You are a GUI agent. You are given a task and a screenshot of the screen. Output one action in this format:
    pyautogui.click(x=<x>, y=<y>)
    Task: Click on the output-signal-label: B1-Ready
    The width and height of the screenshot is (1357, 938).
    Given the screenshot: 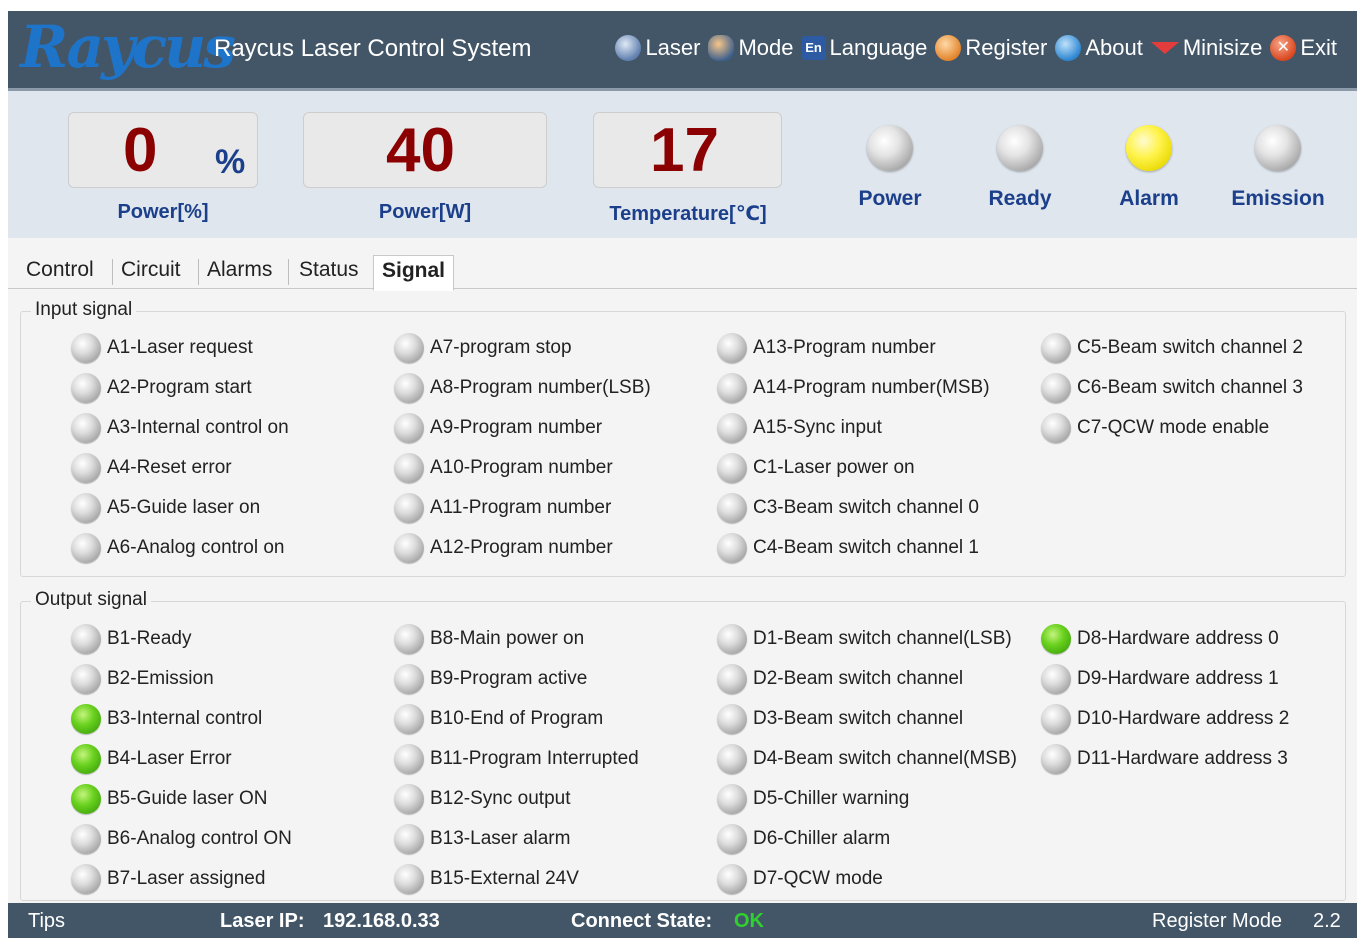 What is the action you would take?
    pyautogui.click(x=149, y=638)
    